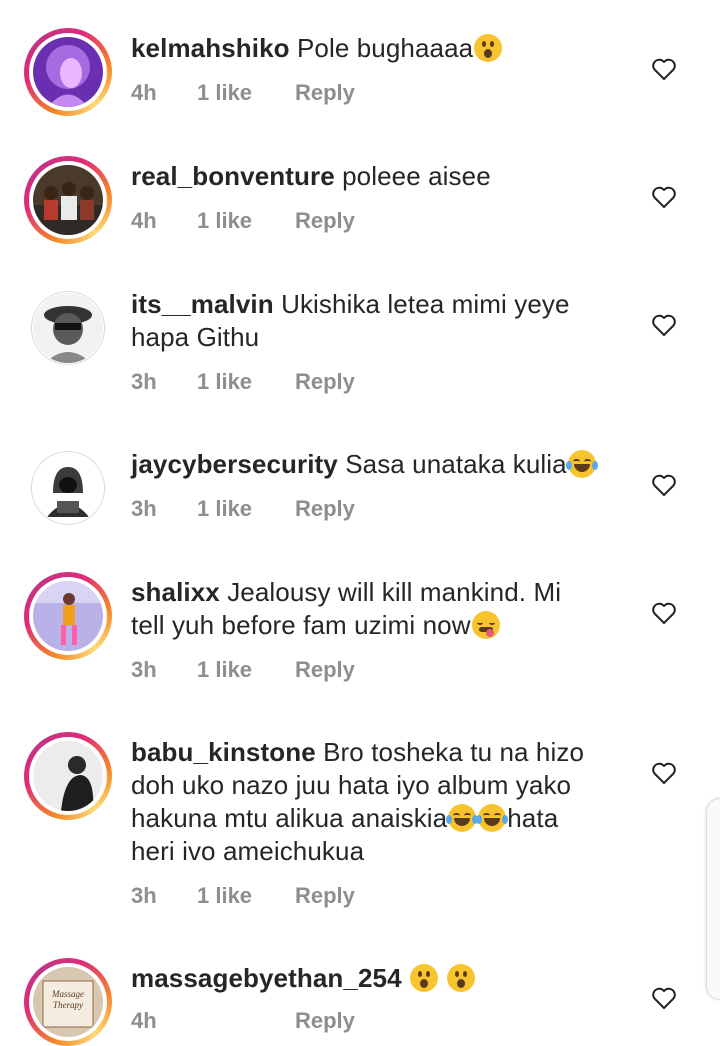 The height and width of the screenshot is (1046, 720). What do you see at coordinates (385, 48) in the screenshot?
I see `comment-body: Pole bughaaaa` at bounding box center [385, 48].